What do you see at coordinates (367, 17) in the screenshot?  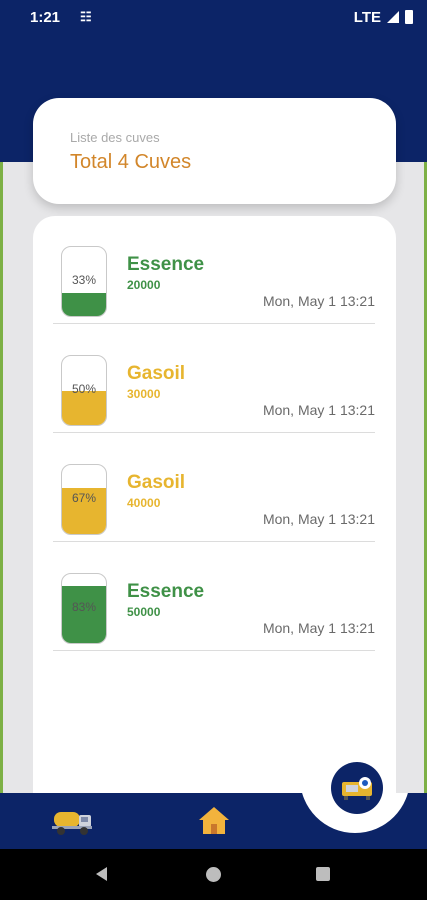 I see `network-label: LTE` at bounding box center [367, 17].